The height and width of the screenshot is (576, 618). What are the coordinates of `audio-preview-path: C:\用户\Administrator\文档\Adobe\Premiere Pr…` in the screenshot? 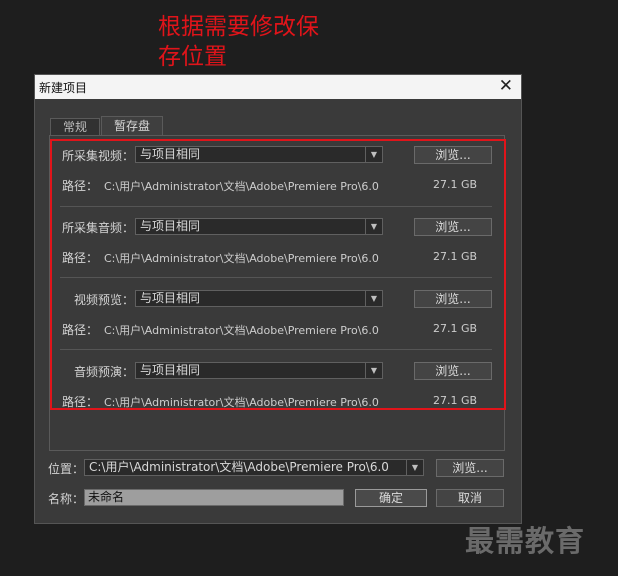 It's located at (241, 402).